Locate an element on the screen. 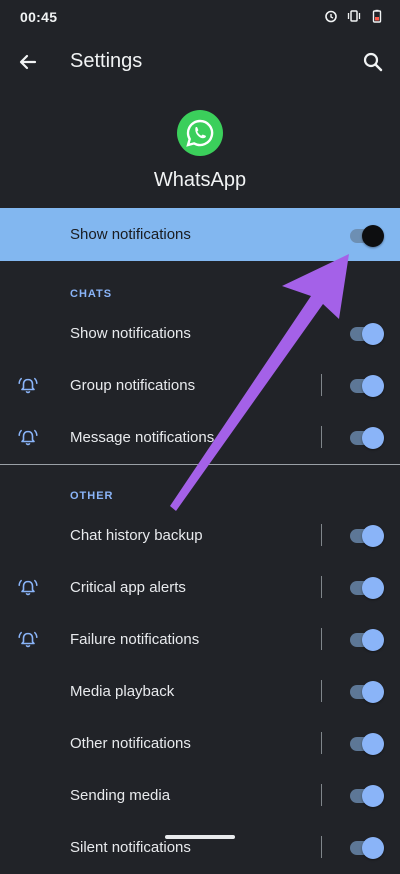  row-label: Chat history backup is located at coordinates (136, 535).